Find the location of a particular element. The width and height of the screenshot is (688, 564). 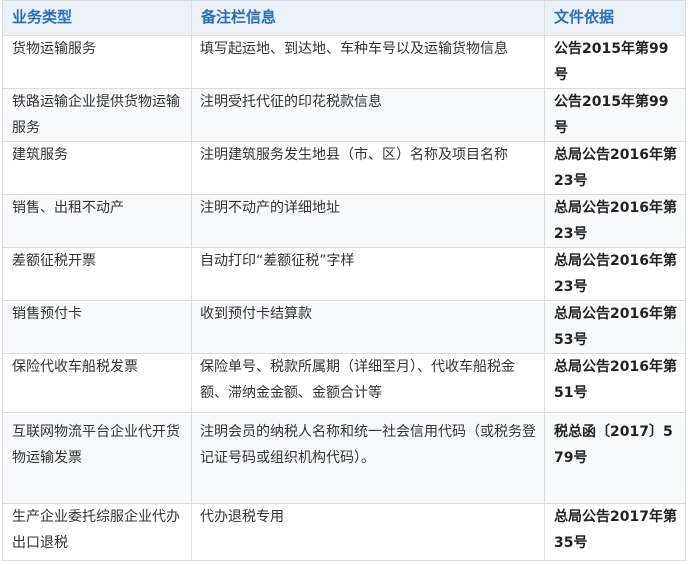

cell-business-type: 差额征税开票 is located at coordinates (97, 274).